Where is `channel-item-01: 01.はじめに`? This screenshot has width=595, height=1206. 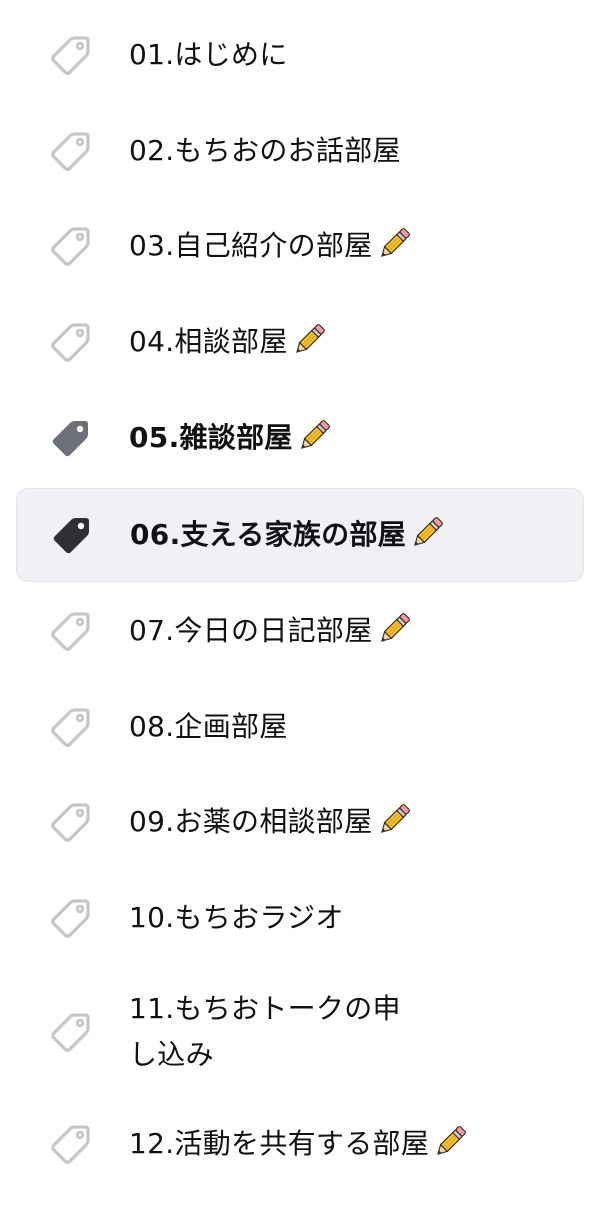
channel-item-01: 01.はじめに is located at coordinates (300, 55).